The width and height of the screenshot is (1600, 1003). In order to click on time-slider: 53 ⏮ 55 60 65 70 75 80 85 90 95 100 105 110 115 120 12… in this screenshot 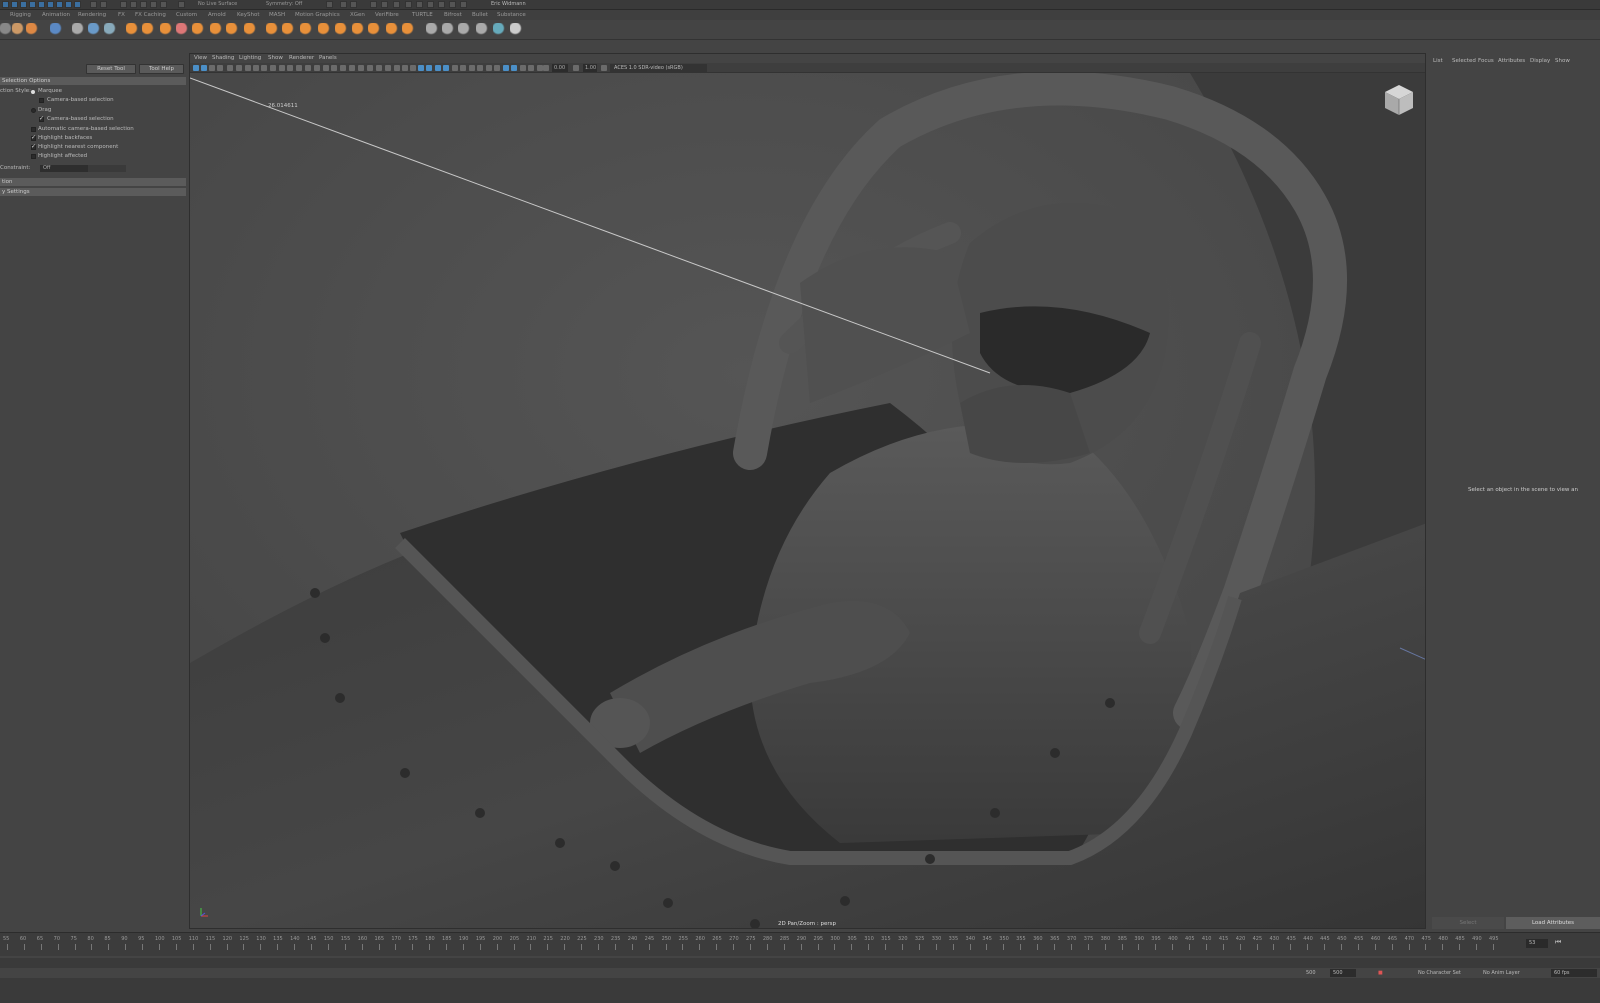, I will do `click(800, 944)`.